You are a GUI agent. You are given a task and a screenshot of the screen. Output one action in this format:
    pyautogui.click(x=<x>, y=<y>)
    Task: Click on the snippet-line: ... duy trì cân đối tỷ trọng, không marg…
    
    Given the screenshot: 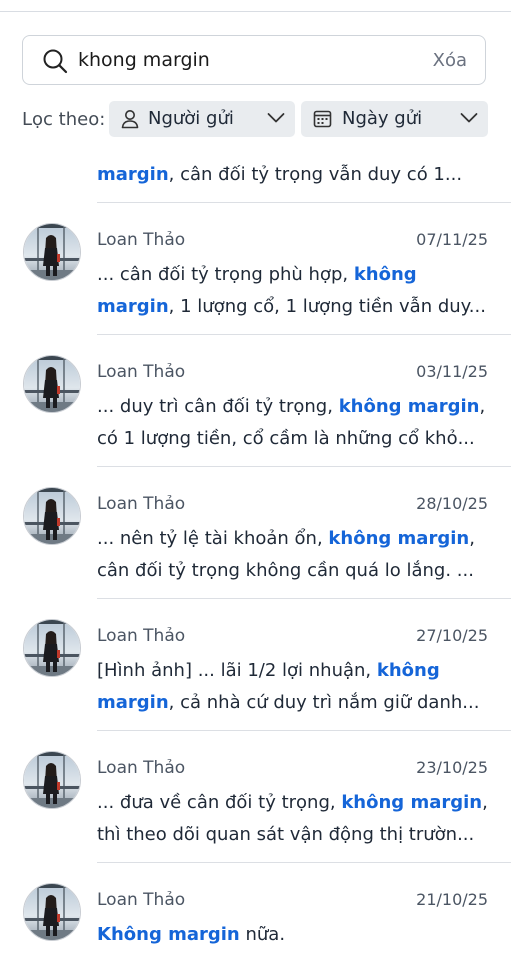 What is the action you would take?
    pyautogui.click(x=293, y=407)
    